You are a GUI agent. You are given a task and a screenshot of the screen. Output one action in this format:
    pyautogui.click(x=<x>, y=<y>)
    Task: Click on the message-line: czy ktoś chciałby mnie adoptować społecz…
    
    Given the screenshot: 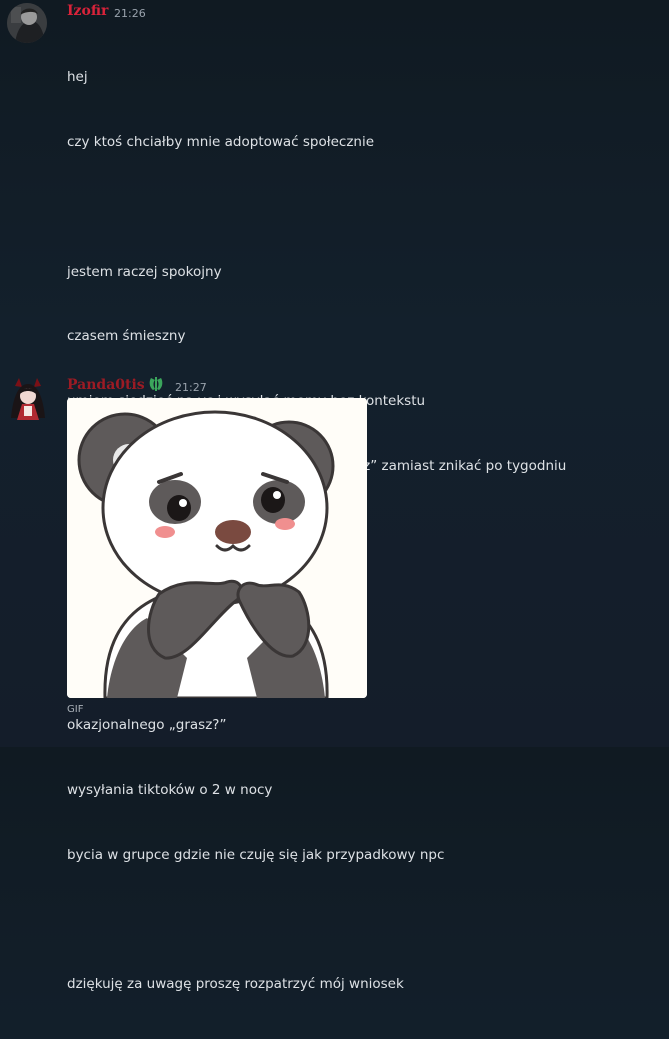 What is the action you would take?
    pyautogui.click(x=221, y=141)
    